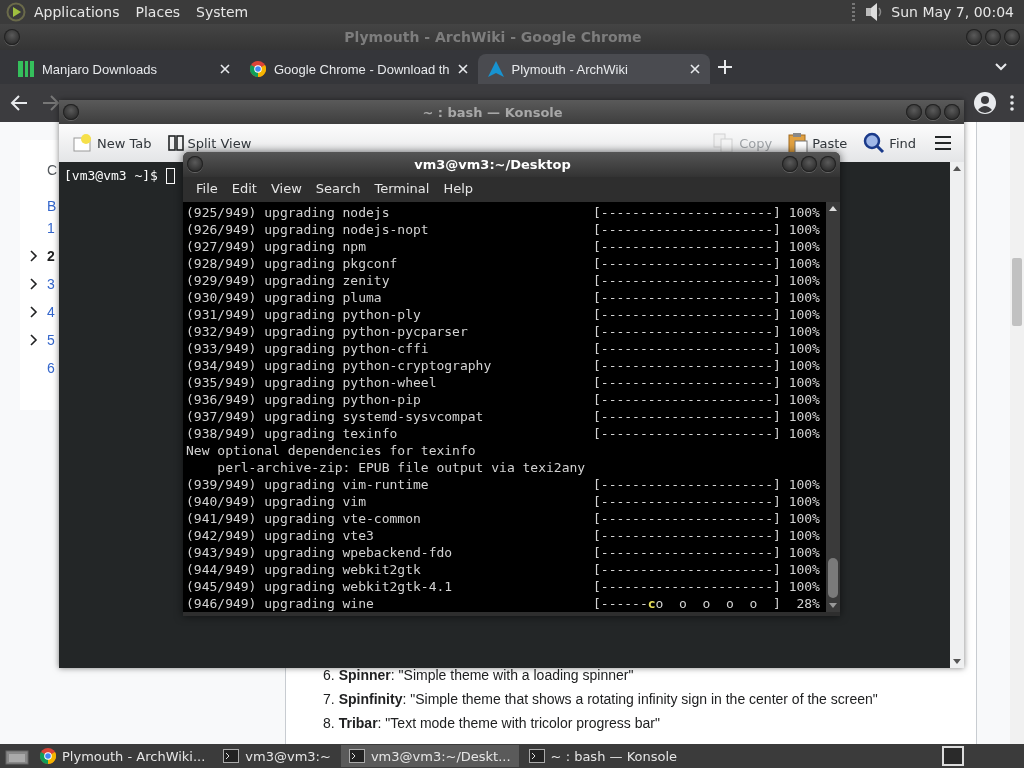 The height and width of the screenshot is (768, 1024). I want to click on browser-tab: Manjaro Downloads, so click(124, 69).